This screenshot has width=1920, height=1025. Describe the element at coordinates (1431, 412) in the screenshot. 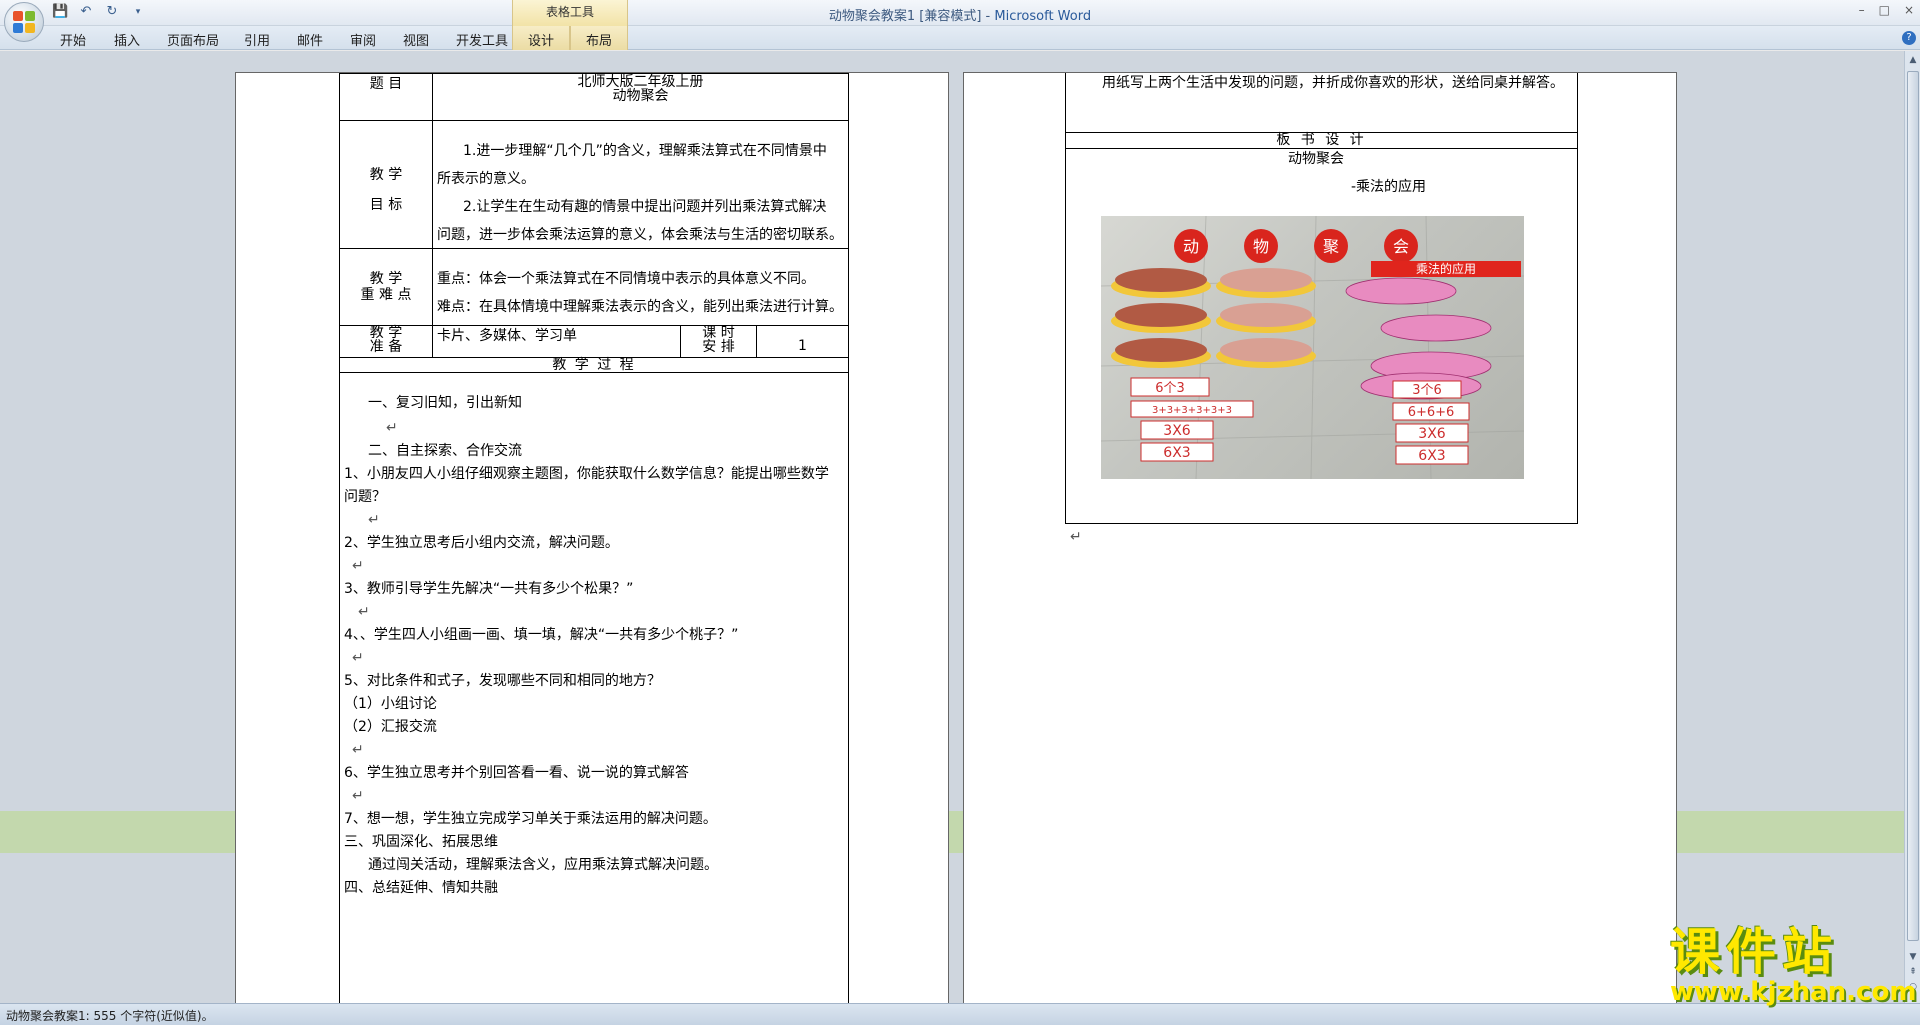

I see `photo-card: 6+6+6` at that location.